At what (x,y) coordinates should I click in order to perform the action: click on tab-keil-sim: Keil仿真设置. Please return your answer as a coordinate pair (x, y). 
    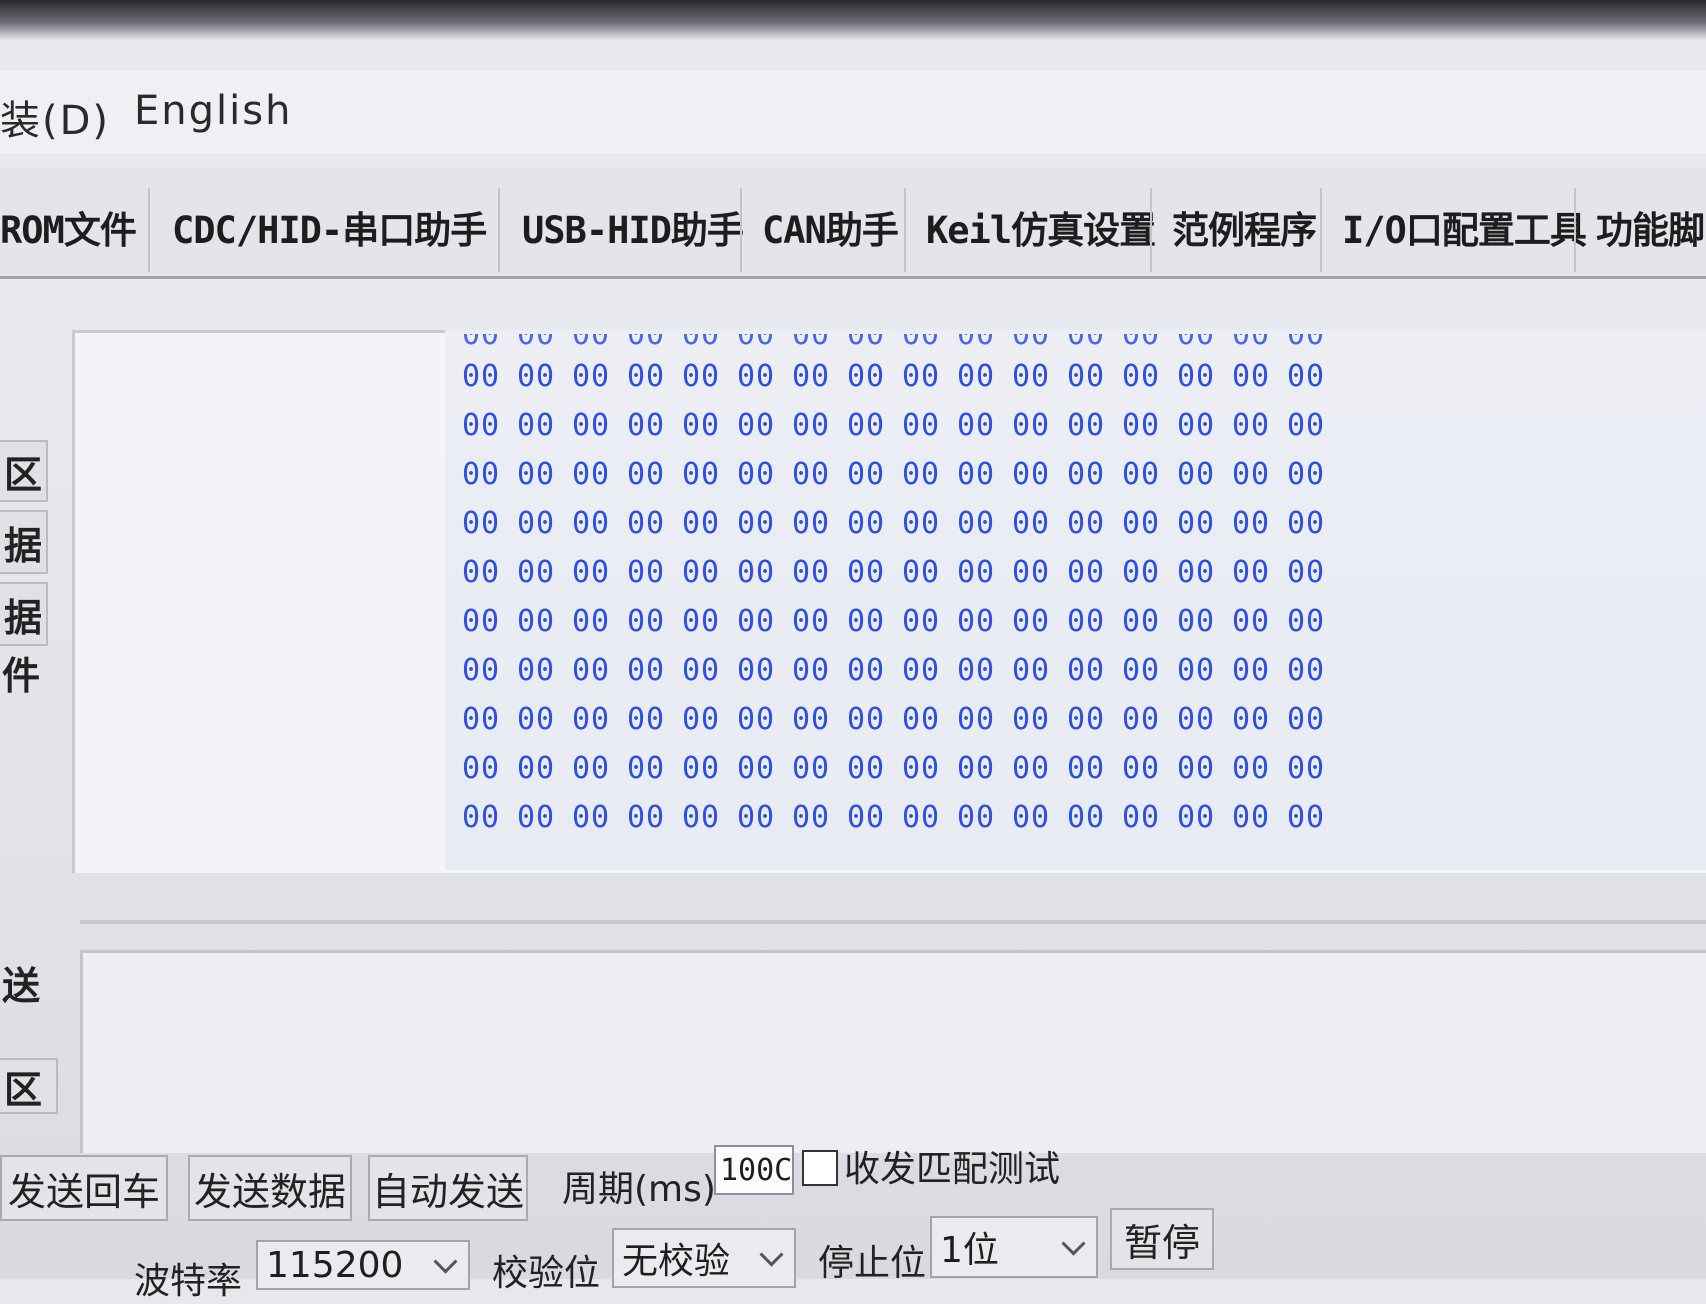
    Looking at the image, I should click on (1041, 227).